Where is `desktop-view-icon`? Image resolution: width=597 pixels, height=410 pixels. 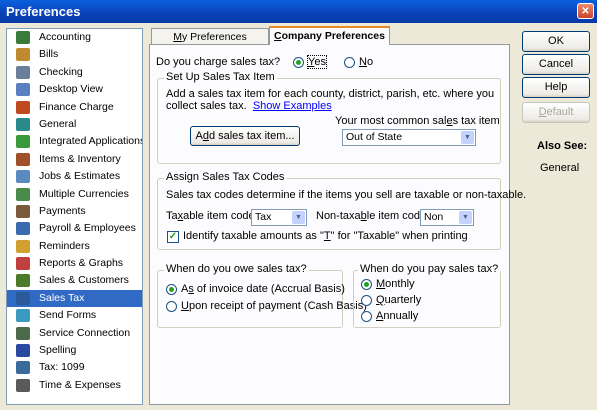
desktop-view-icon is located at coordinates (23, 90).